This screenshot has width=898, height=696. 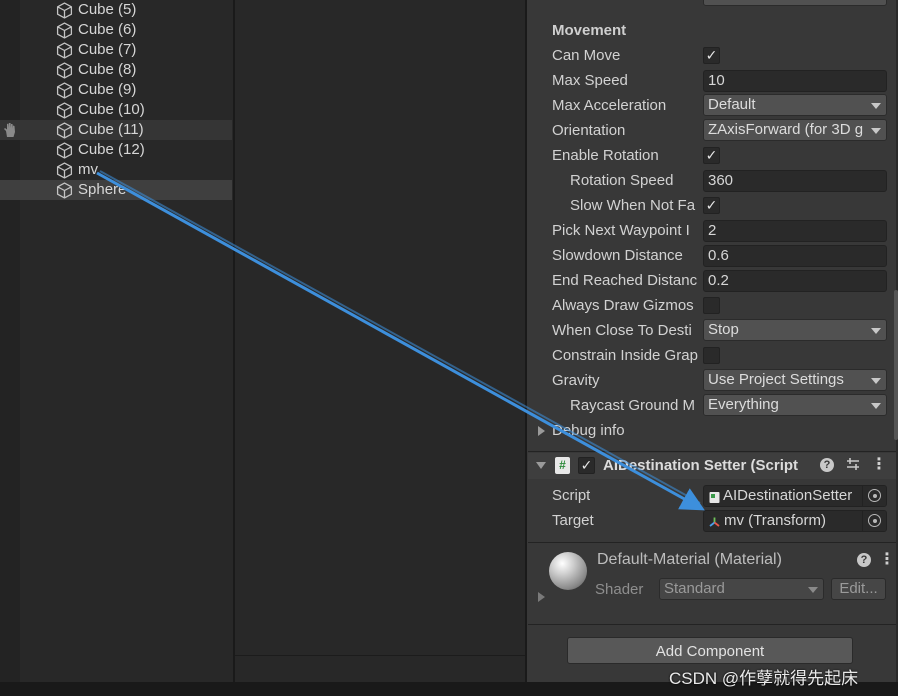 I want to click on component-enabled-checkbox: ✓, so click(x=586, y=465).